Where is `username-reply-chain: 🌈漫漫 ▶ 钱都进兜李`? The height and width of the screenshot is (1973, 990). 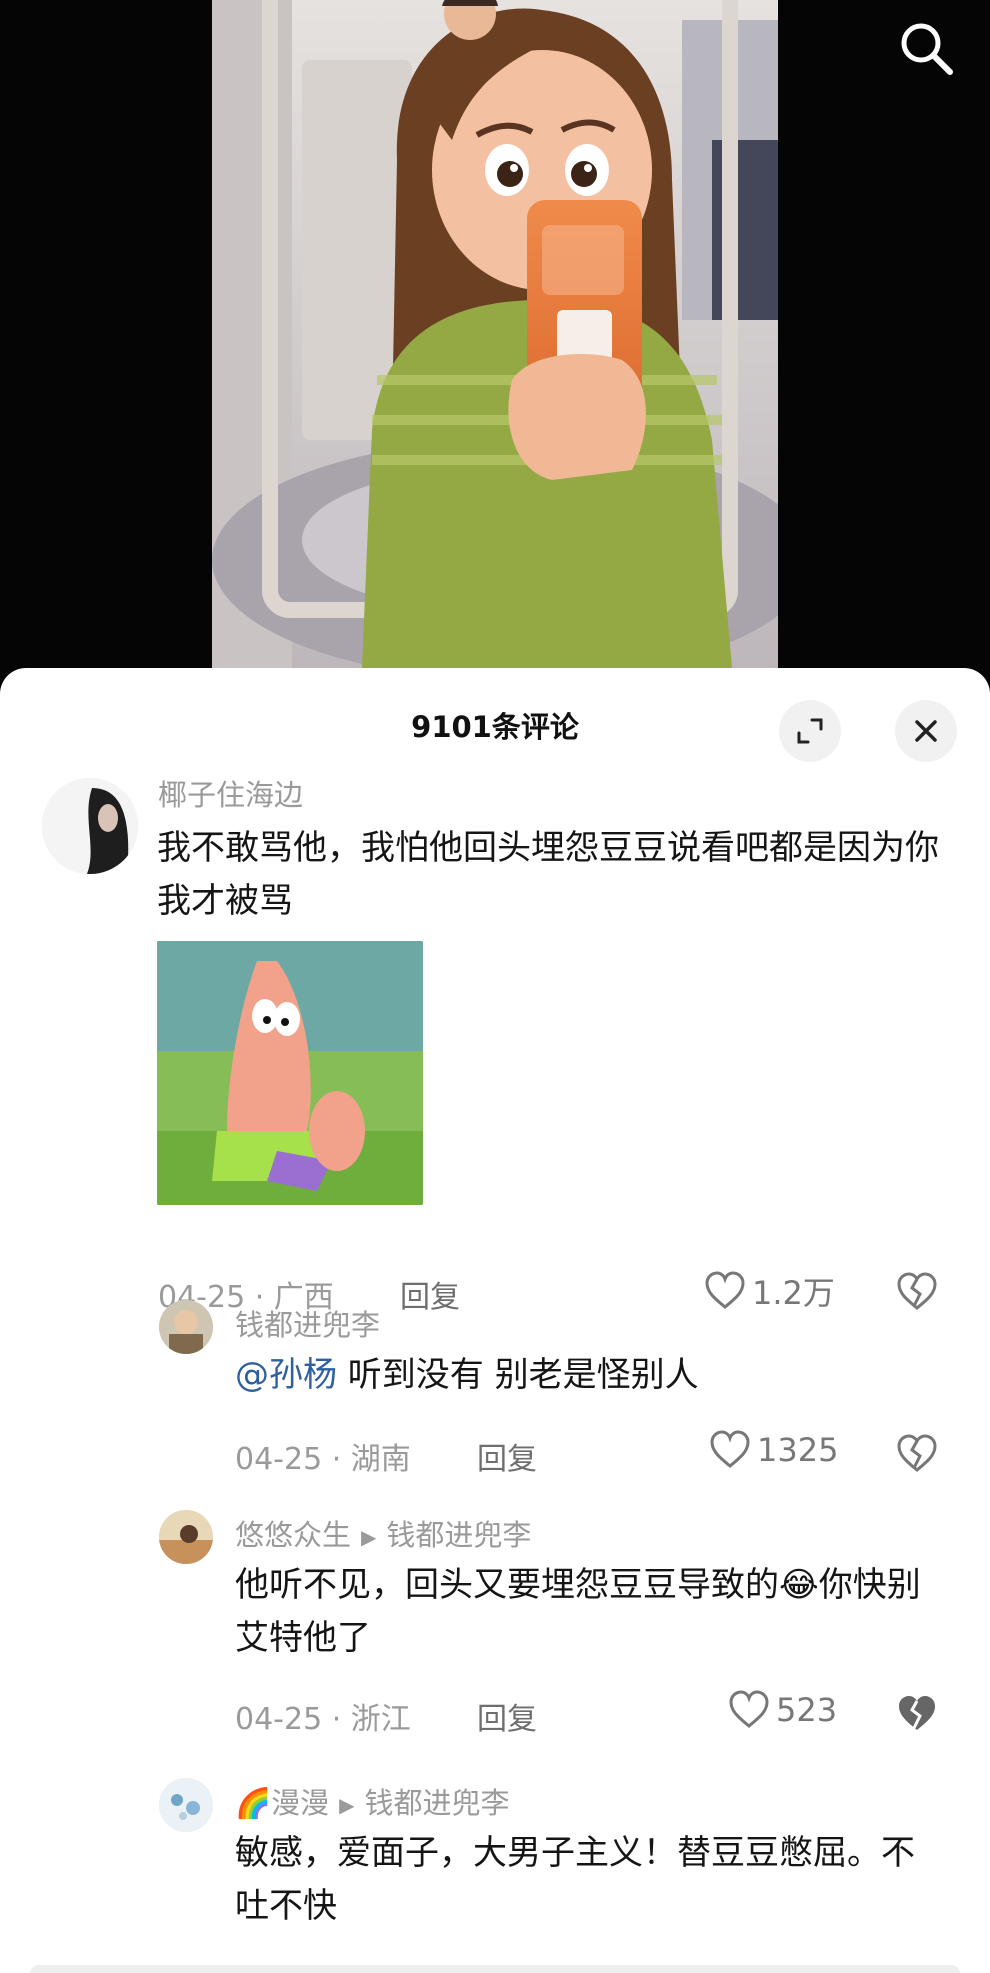 username-reply-chain: 🌈漫漫 ▶ 钱都进兜李 is located at coordinates (372, 1801).